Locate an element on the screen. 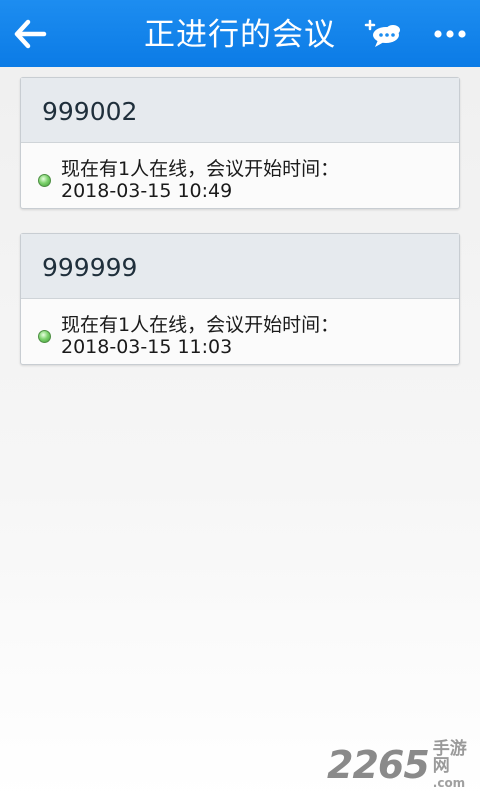  top-app-bar: 正进行的会议 is located at coordinates (240, 33).